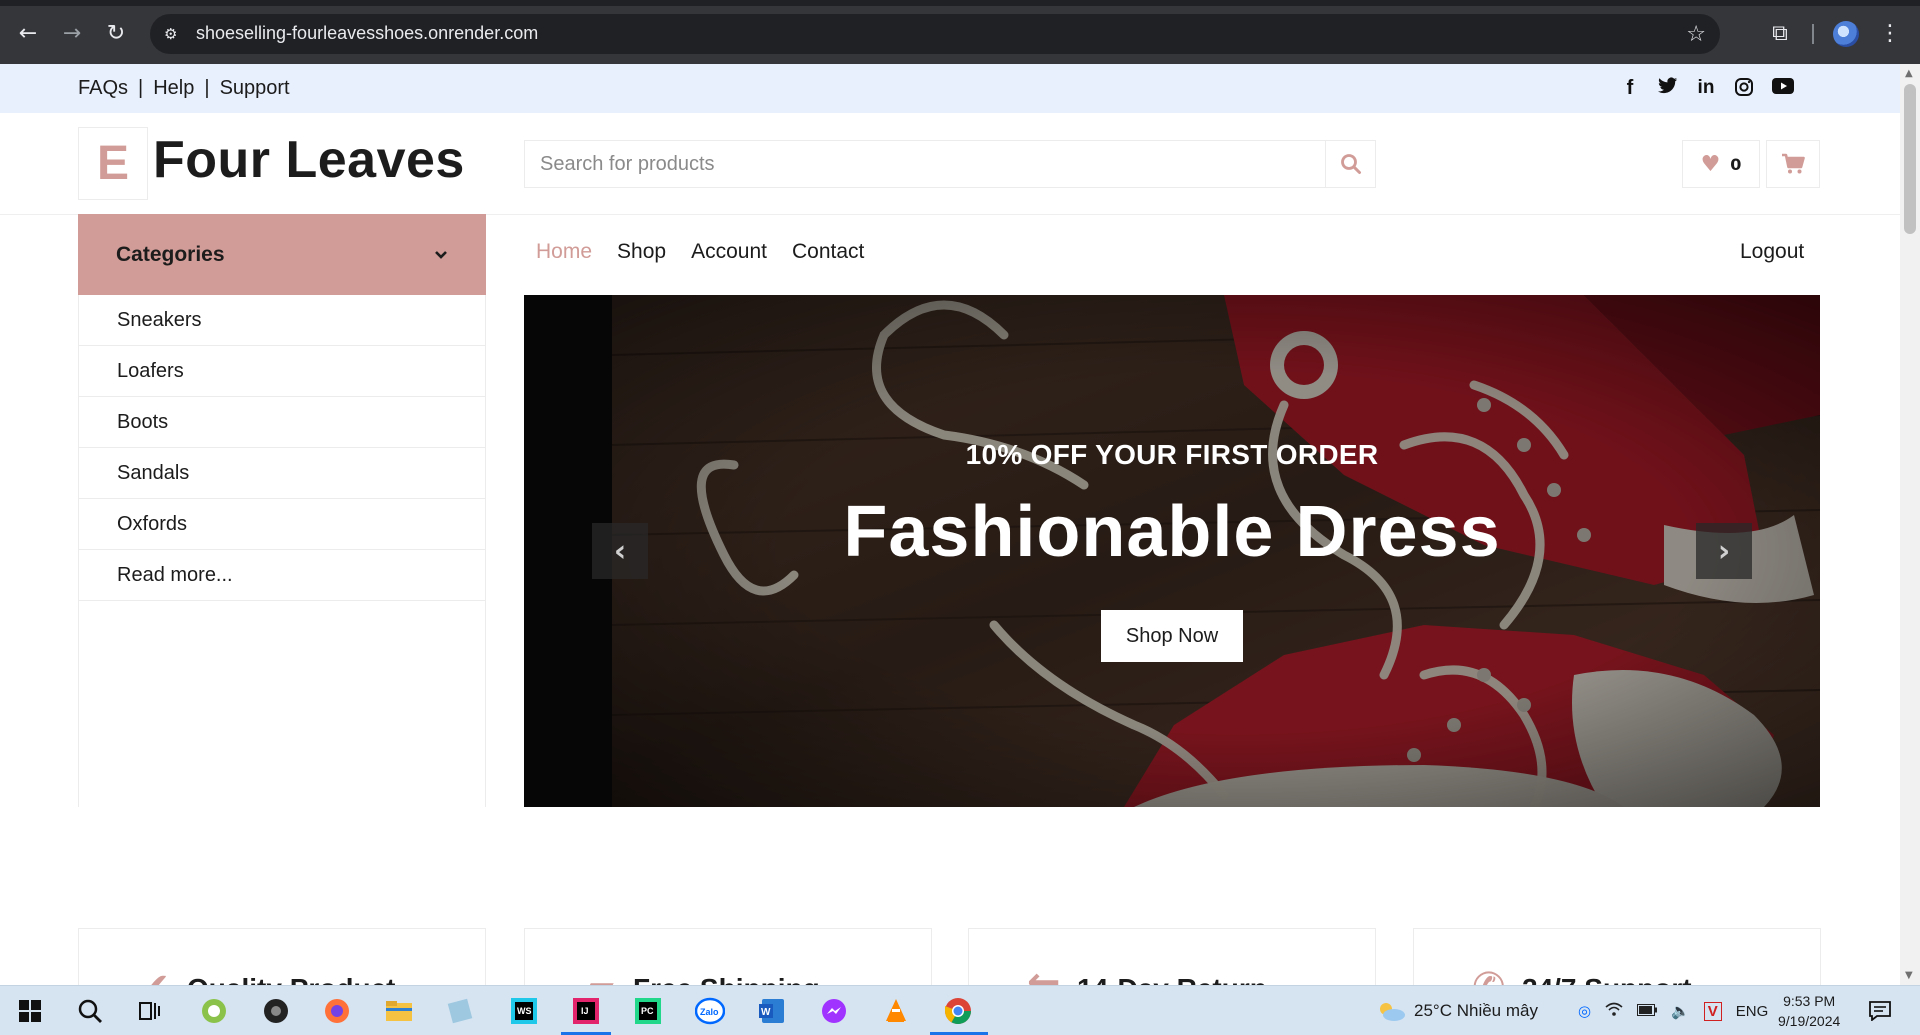 The width and height of the screenshot is (1920, 1035). I want to click on notifications-icon, so click(1880, 1011).